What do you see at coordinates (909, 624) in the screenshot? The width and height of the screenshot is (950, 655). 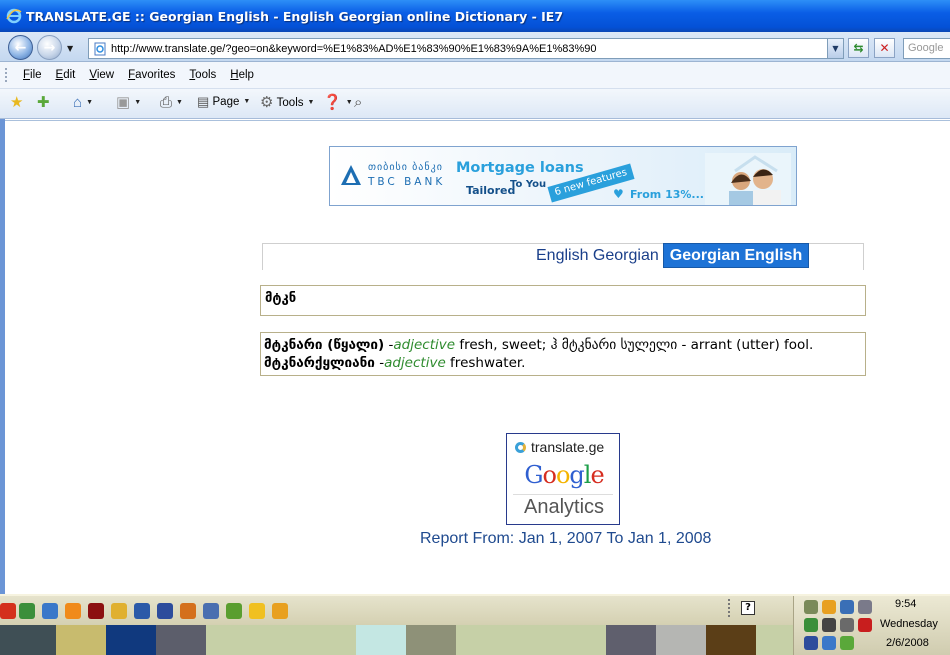 I see `clock-day: Wednesday` at bounding box center [909, 624].